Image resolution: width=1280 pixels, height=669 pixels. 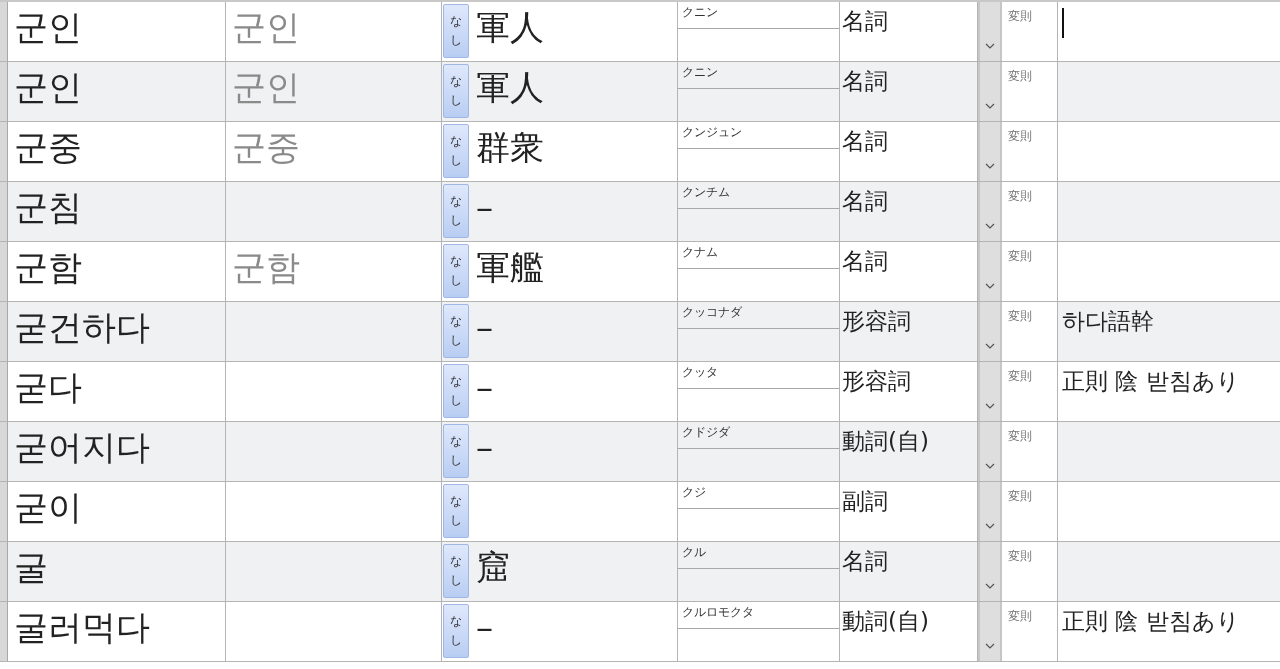 I want to click on kanji-field: 軍艦, so click(x=574, y=271).